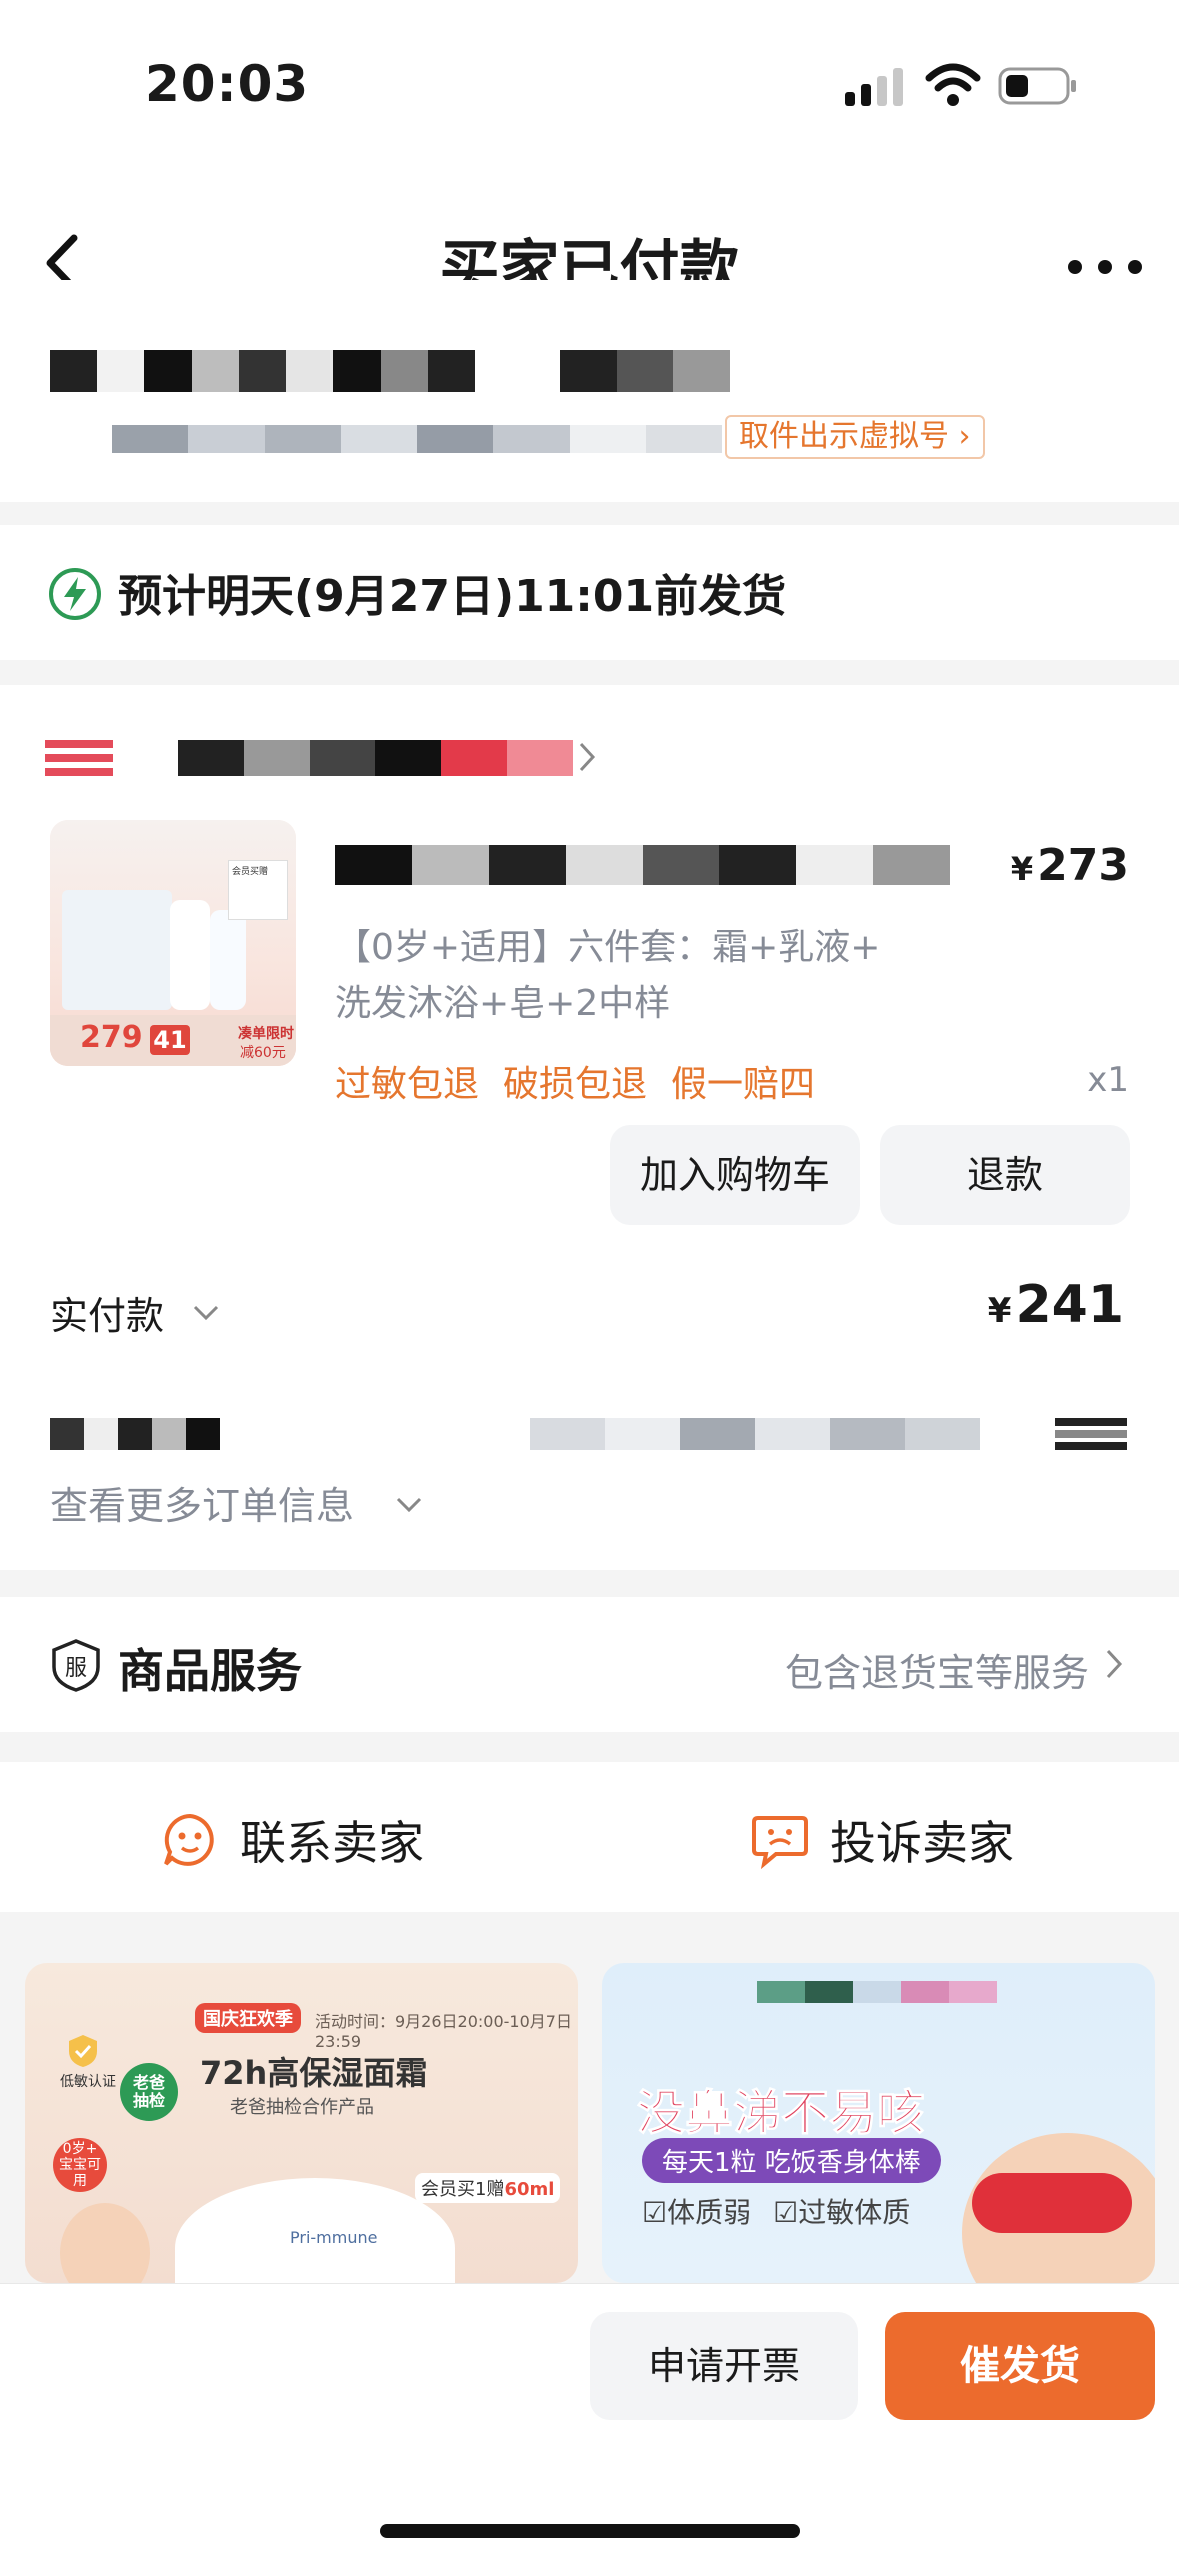 This screenshot has height=2556, width=1179. I want to click on service-icon-text: 服, so click(76, 1668).